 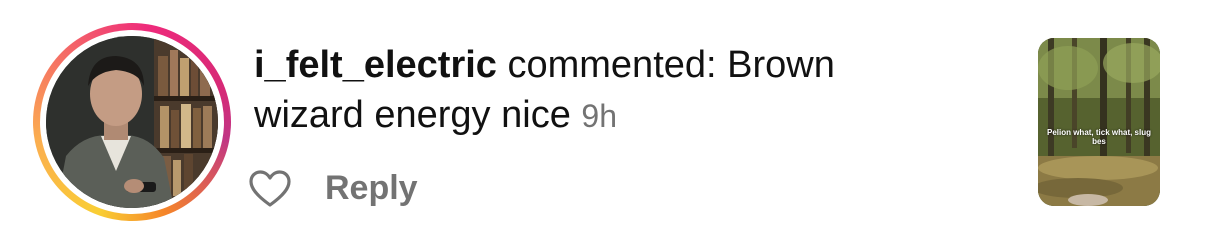 What do you see at coordinates (371, 188) in the screenshot?
I see `reply-button: Reply` at bounding box center [371, 188].